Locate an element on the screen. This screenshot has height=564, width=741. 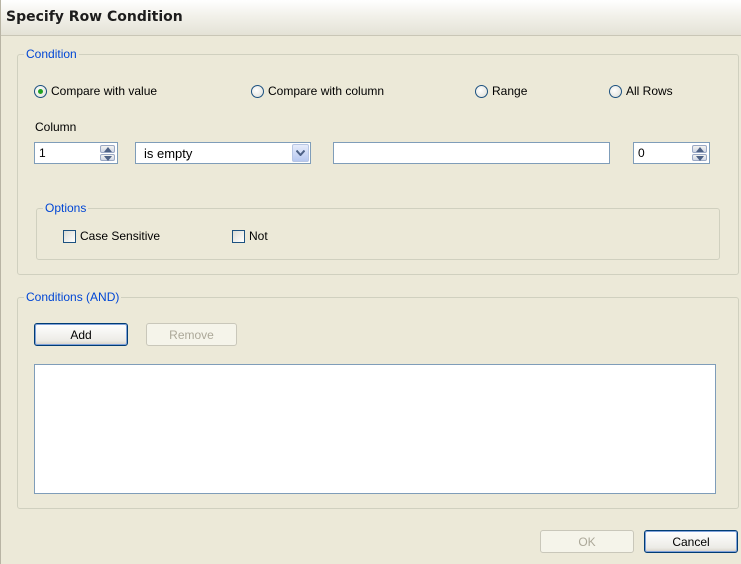
not-checkbox: Not is located at coordinates (250, 236).